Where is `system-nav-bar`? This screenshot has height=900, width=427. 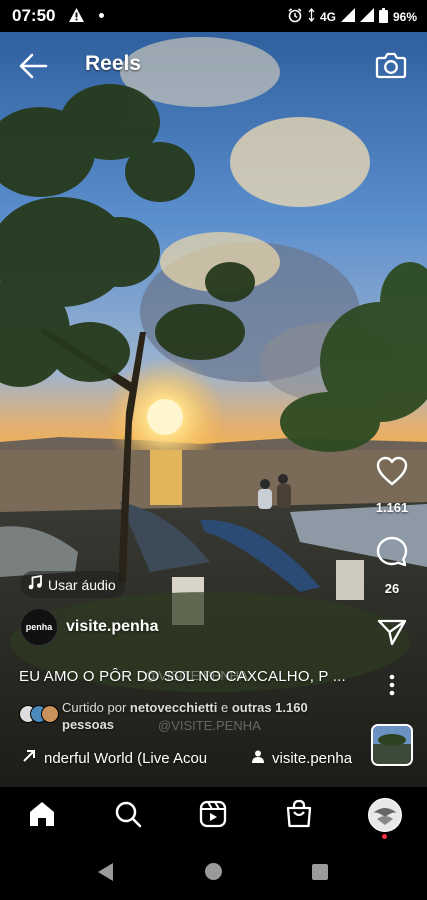 system-nav-bar is located at coordinates (213, 872).